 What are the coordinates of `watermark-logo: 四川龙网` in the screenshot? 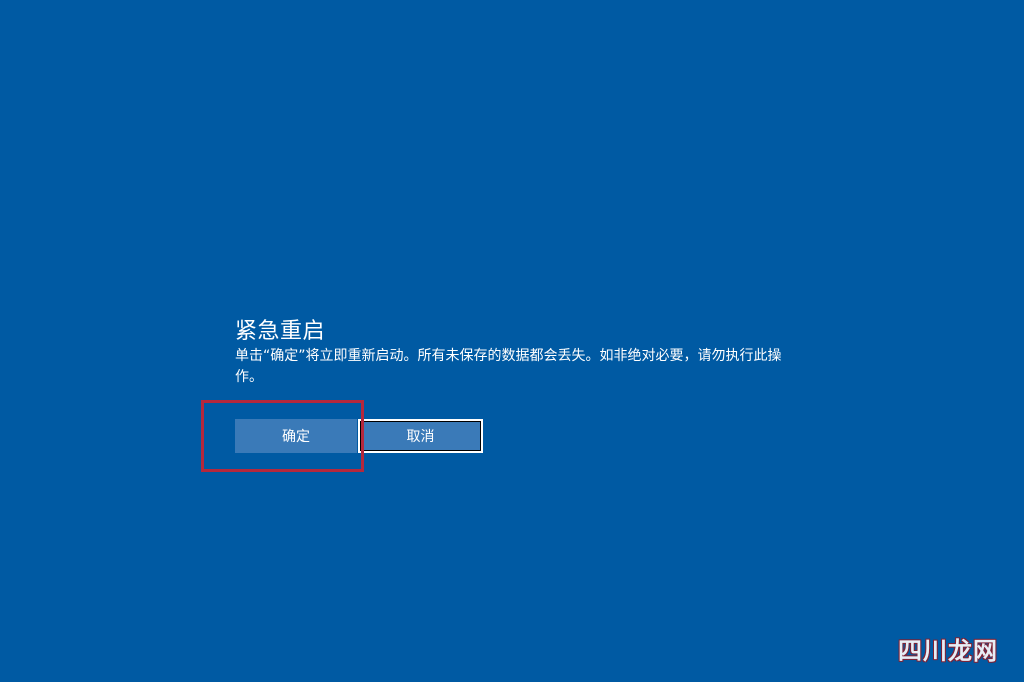 It's located at (948, 651).